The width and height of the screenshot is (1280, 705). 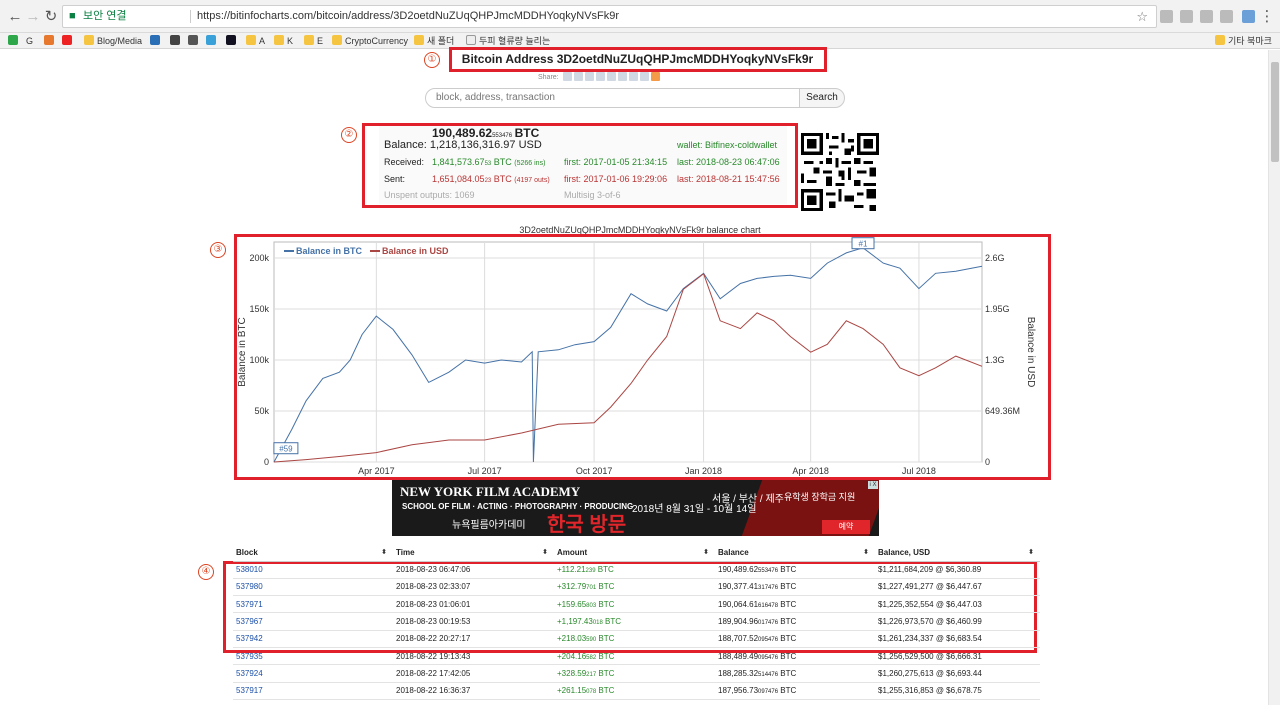 I want to click on reload-icon: ↻, so click(x=51, y=17).